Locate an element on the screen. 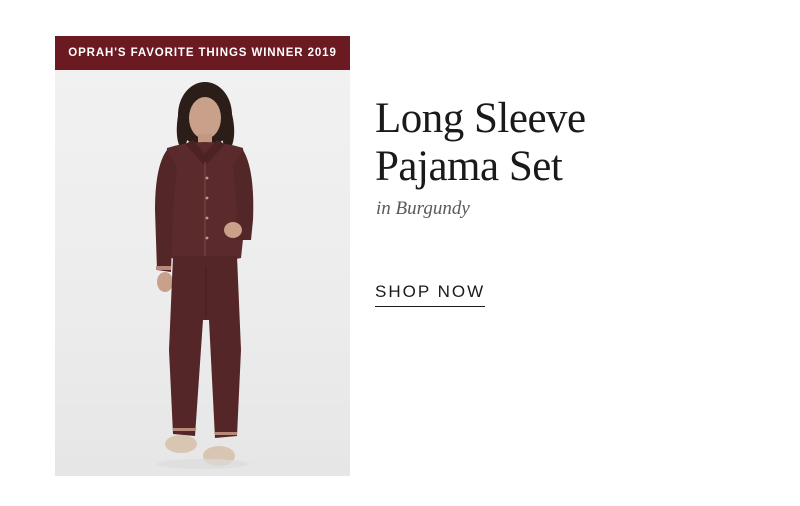 Image resolution: width=800 pixels, height=506 pixels. award-banner-text: OPRAH'S FAVORITE THINGS WINNER 2019 is located at coordinates (202, 53).